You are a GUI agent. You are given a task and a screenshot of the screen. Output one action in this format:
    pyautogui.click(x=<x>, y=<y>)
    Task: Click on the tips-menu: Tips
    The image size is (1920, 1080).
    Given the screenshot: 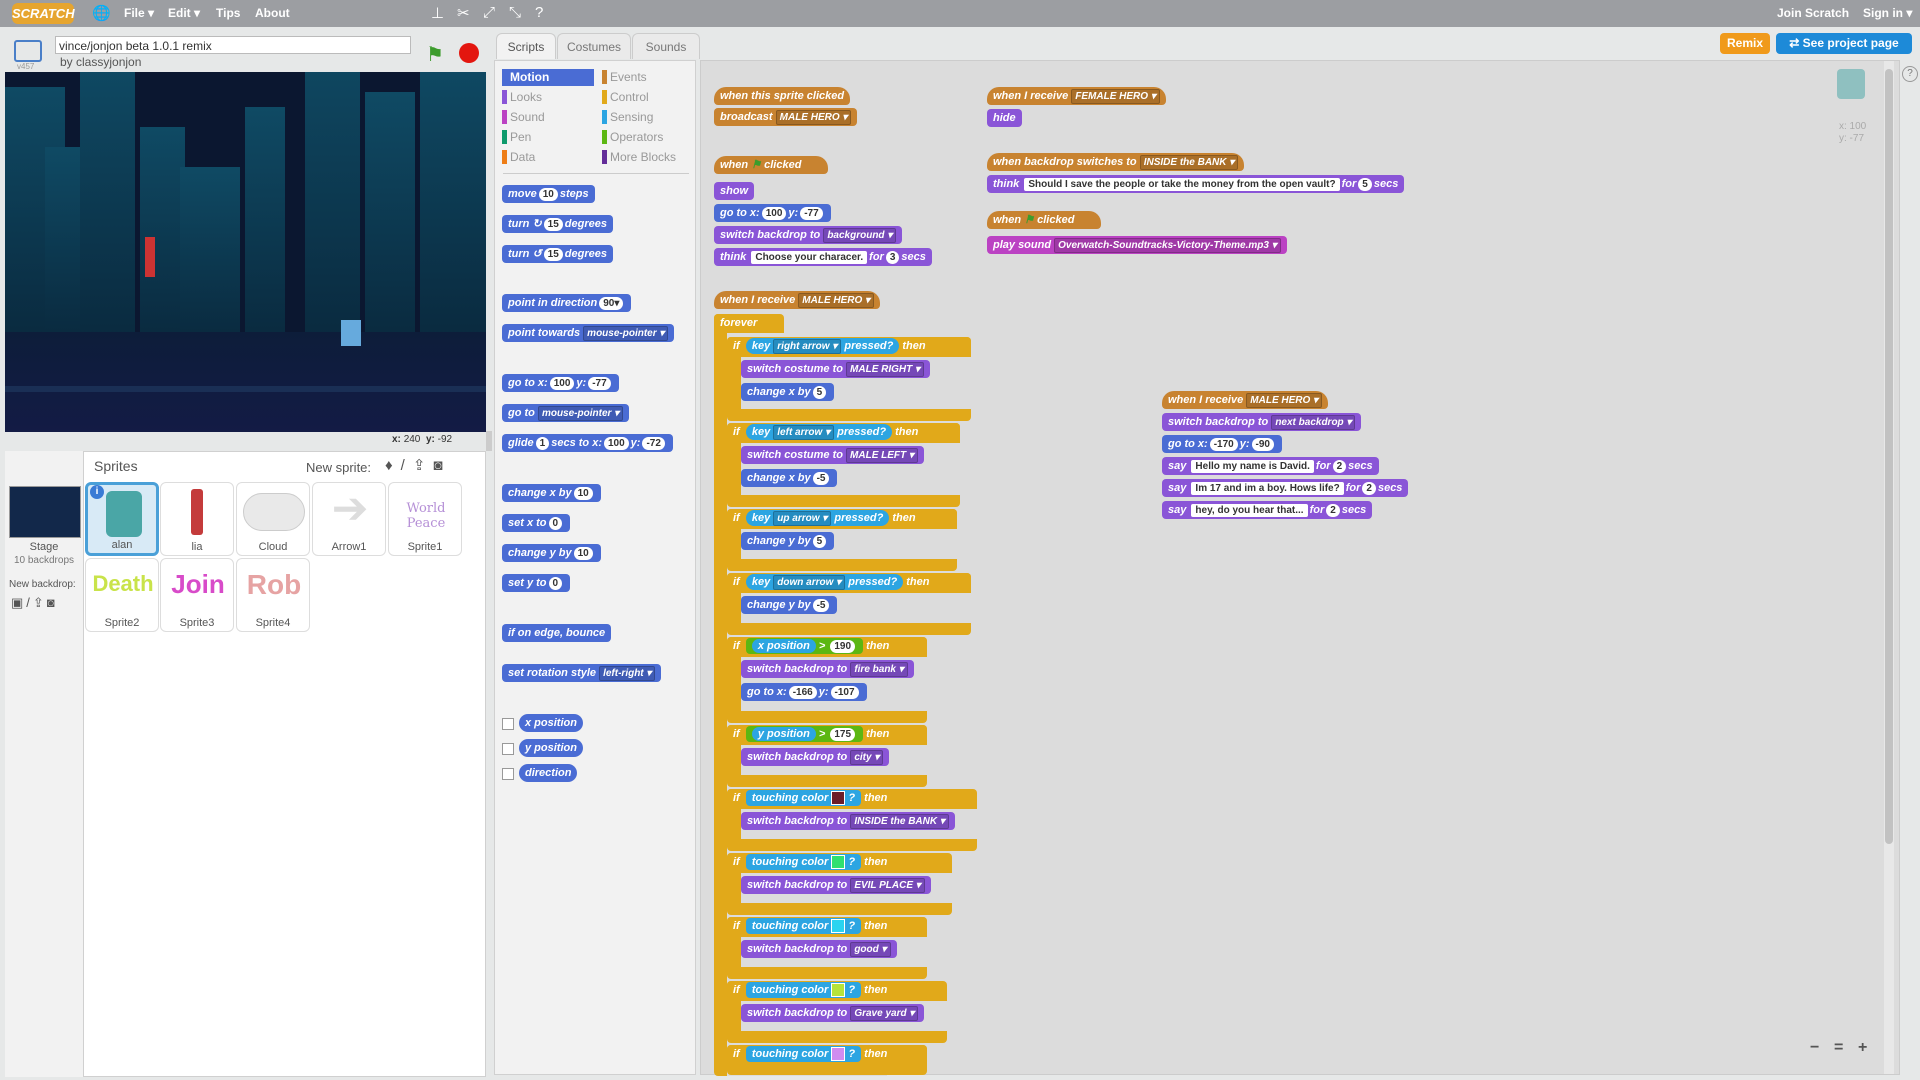 What is the action you would take?
    pyautogui.click(x=228, y=13)
    